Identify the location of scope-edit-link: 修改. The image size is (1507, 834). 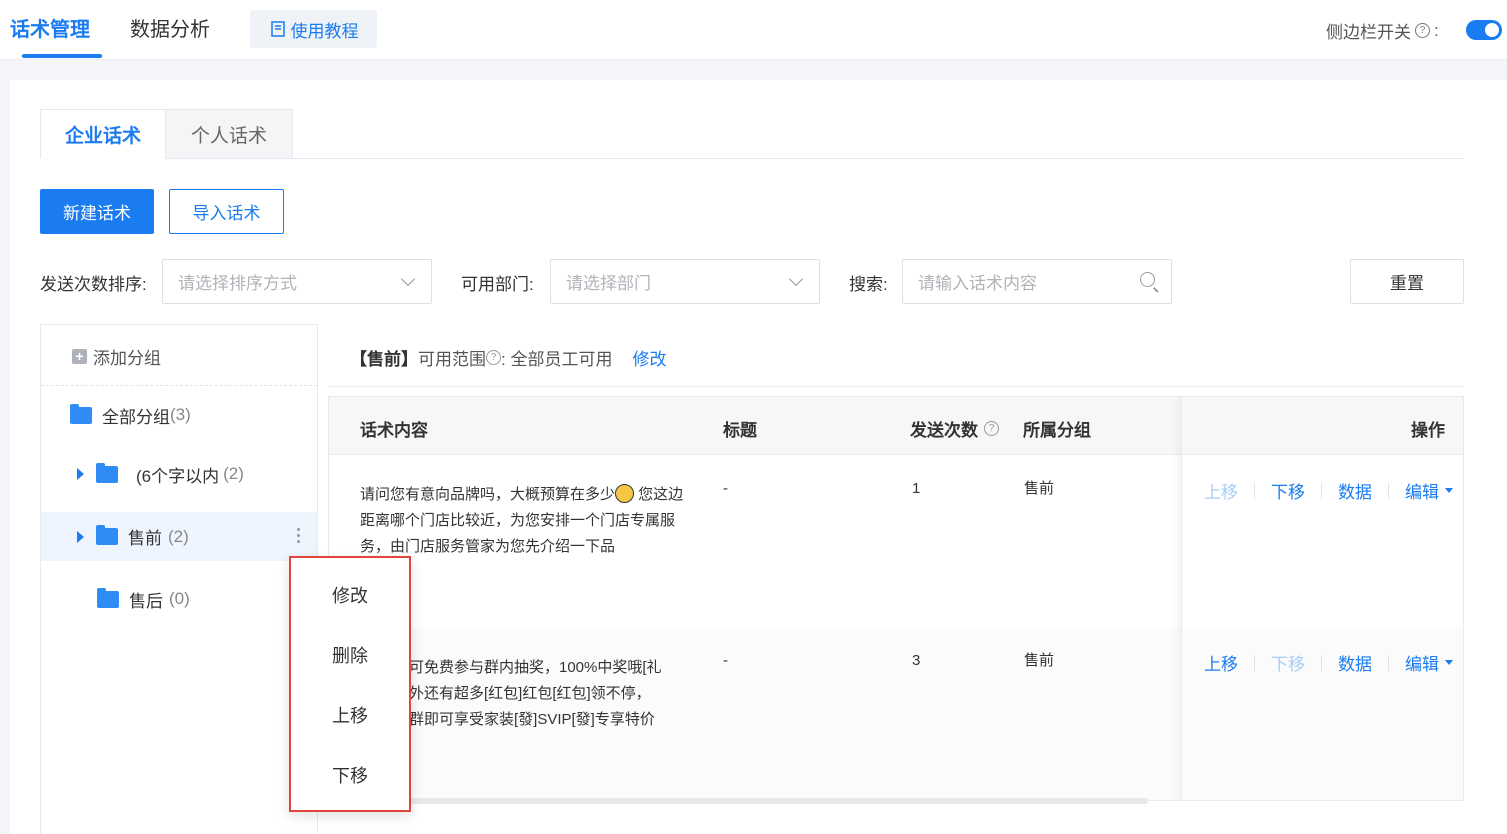
(649, 357).